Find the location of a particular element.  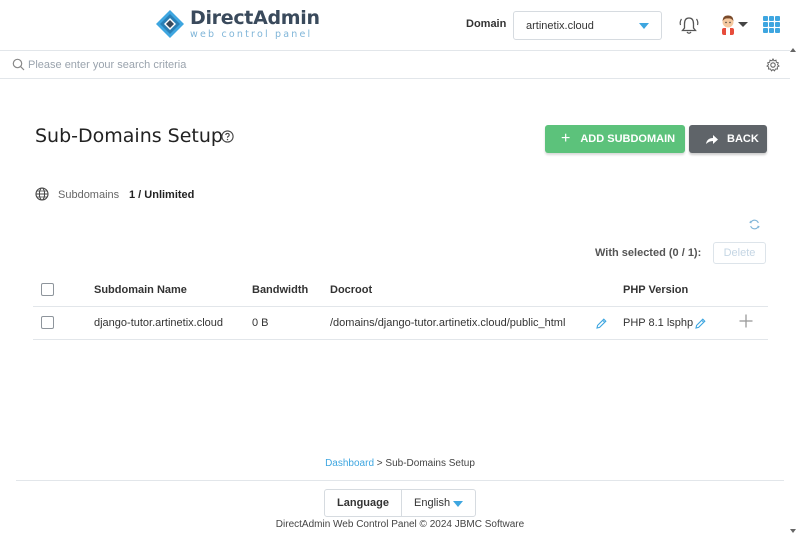

breadcrumb-dashboard-link: Dashboard is located at coordinates (349, 463).